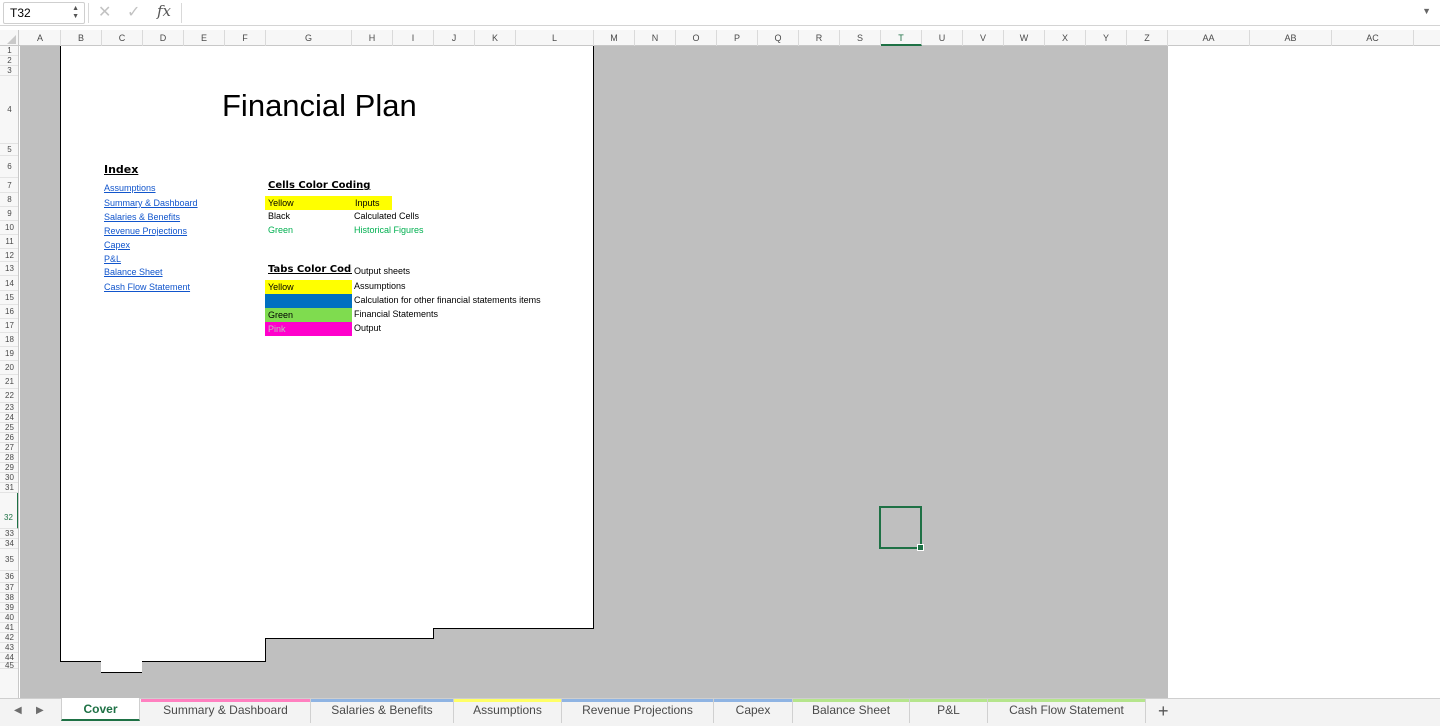 Image resolution: width=1440 pixels, height=726 pixels. I want to click on row-header-17: 17, so click(9, 326).